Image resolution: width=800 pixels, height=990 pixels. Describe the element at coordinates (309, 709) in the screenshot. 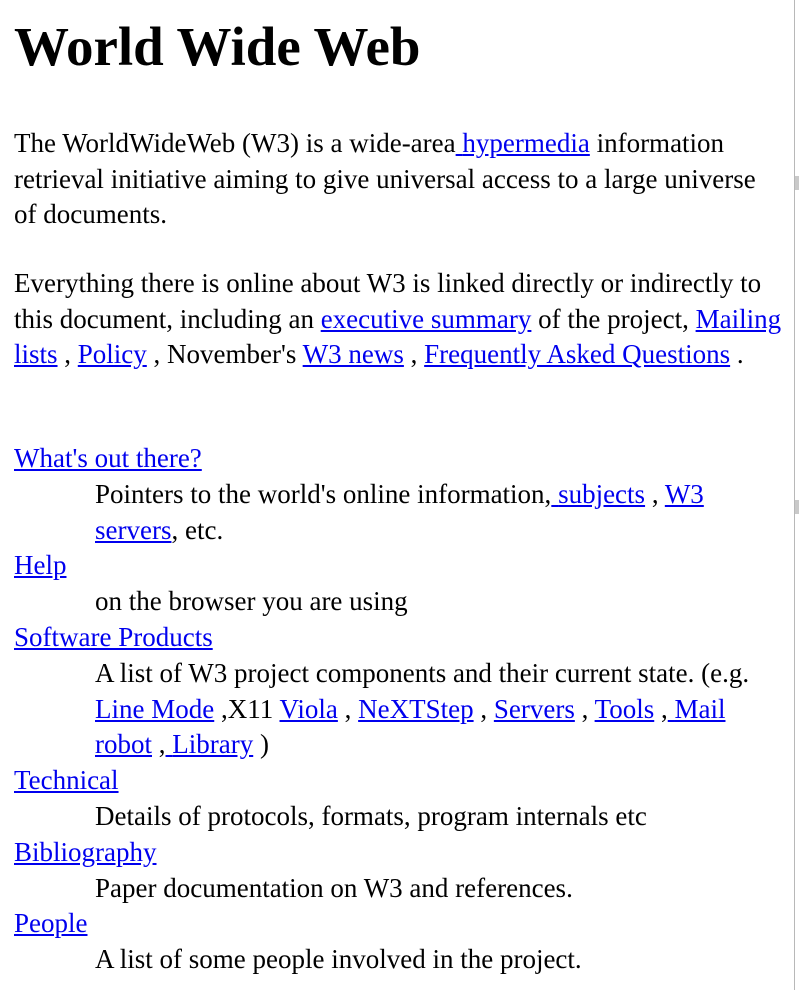

I see `viola-link: Viola` at that location.